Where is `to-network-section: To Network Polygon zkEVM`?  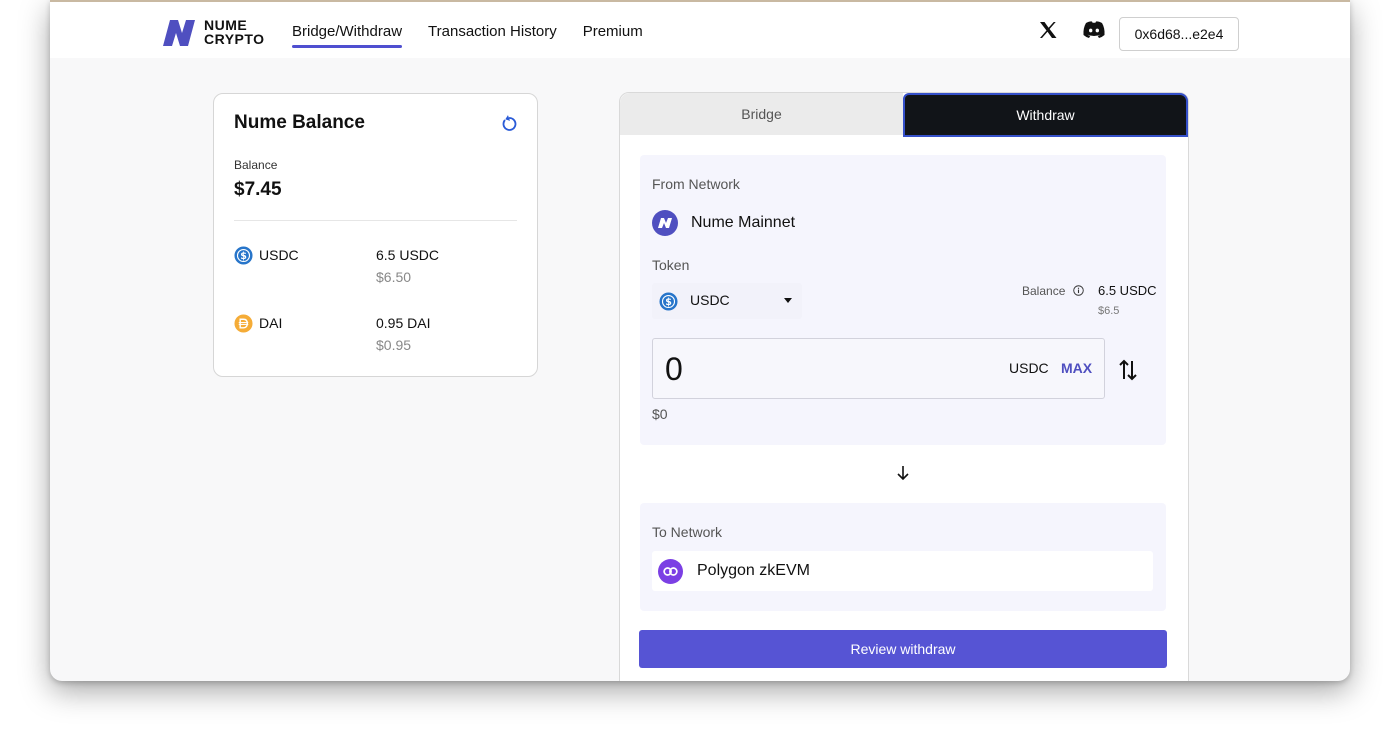 to-network-section: To Network Polygon zkEVM is located at coordinates (903, 557).